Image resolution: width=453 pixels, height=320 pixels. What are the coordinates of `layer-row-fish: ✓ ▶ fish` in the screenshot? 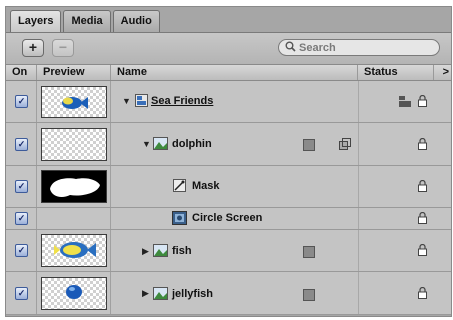 It's located at (228, 251).